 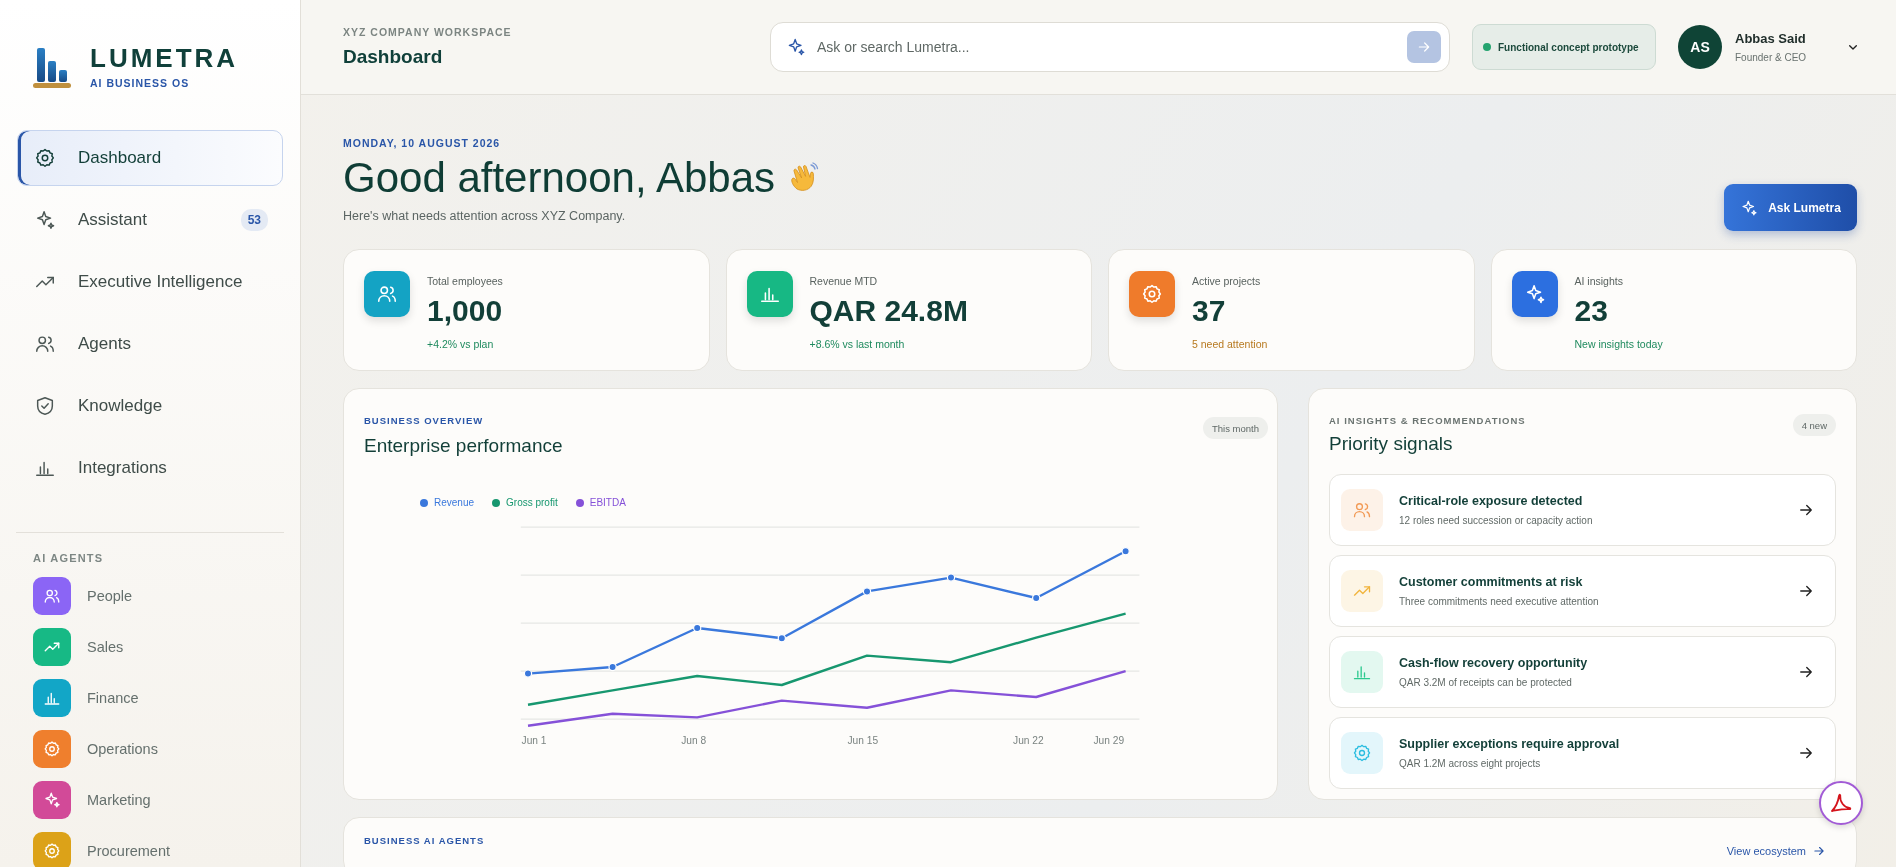 What do you see at coordinates (534, 740) in the screenshot?
I see `axis-label: Jun 1` at bounding box center [534, 740].